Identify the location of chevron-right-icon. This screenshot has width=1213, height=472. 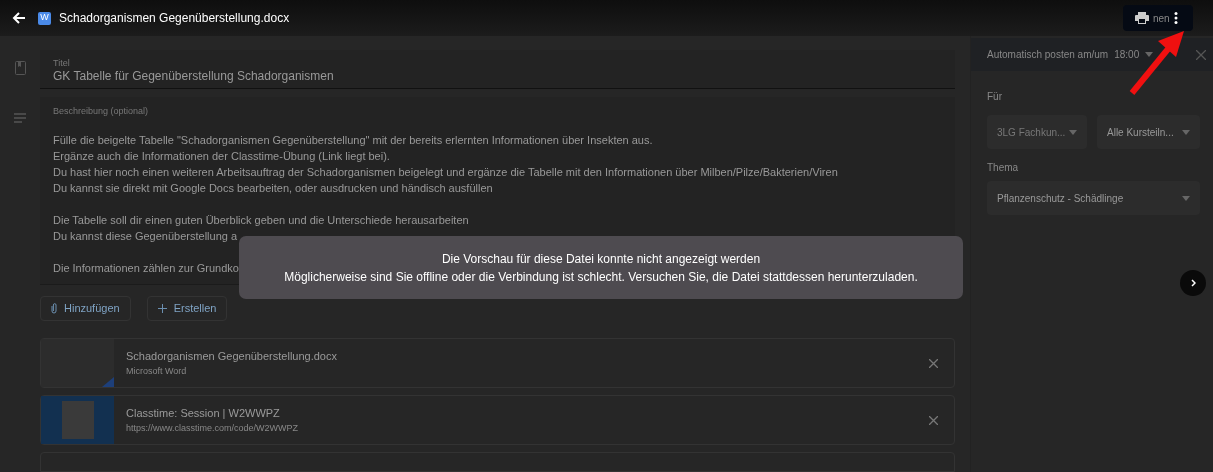
(1193, 283).